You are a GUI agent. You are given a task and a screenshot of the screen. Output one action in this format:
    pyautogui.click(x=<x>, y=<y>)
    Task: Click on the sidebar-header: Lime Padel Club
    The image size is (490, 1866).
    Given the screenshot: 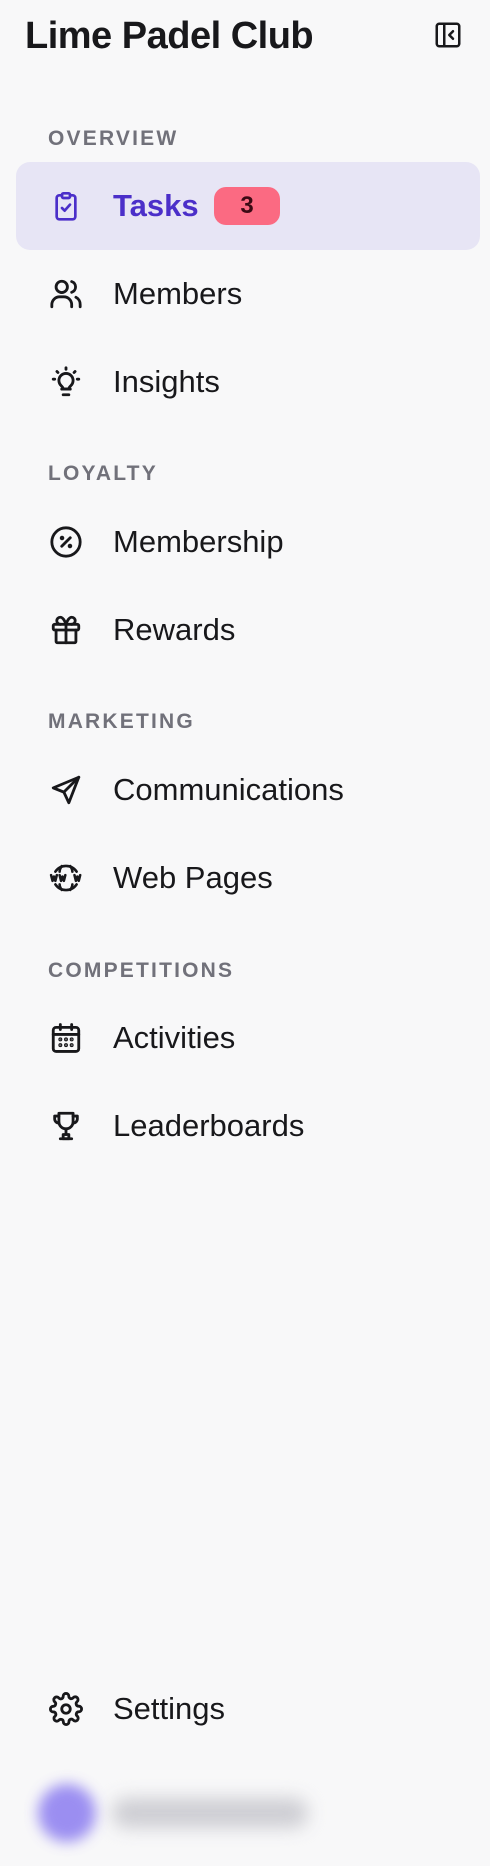 What is the action you would take?
    pyautogui.click(x=245, y=36)
    